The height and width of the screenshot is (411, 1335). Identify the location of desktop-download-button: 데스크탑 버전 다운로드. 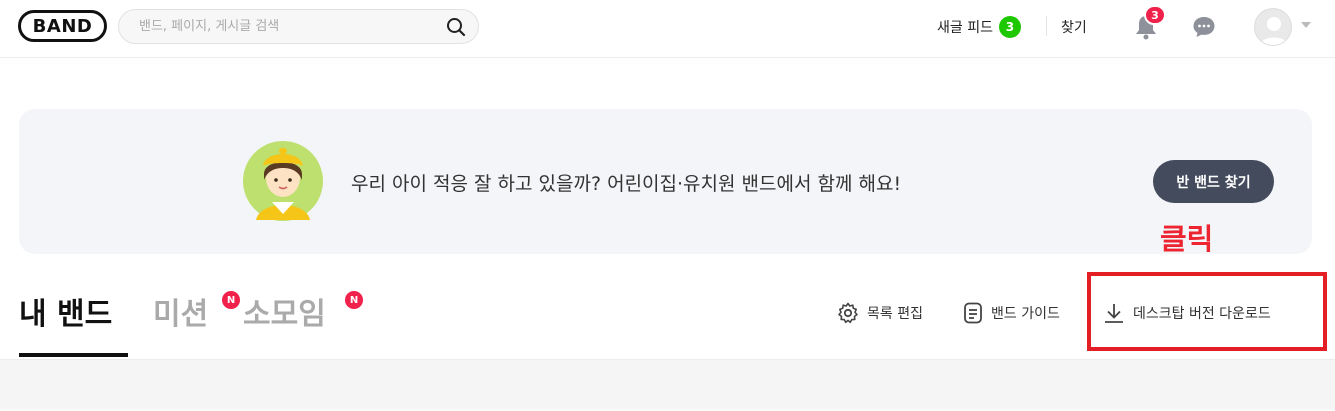
(1187, 313).